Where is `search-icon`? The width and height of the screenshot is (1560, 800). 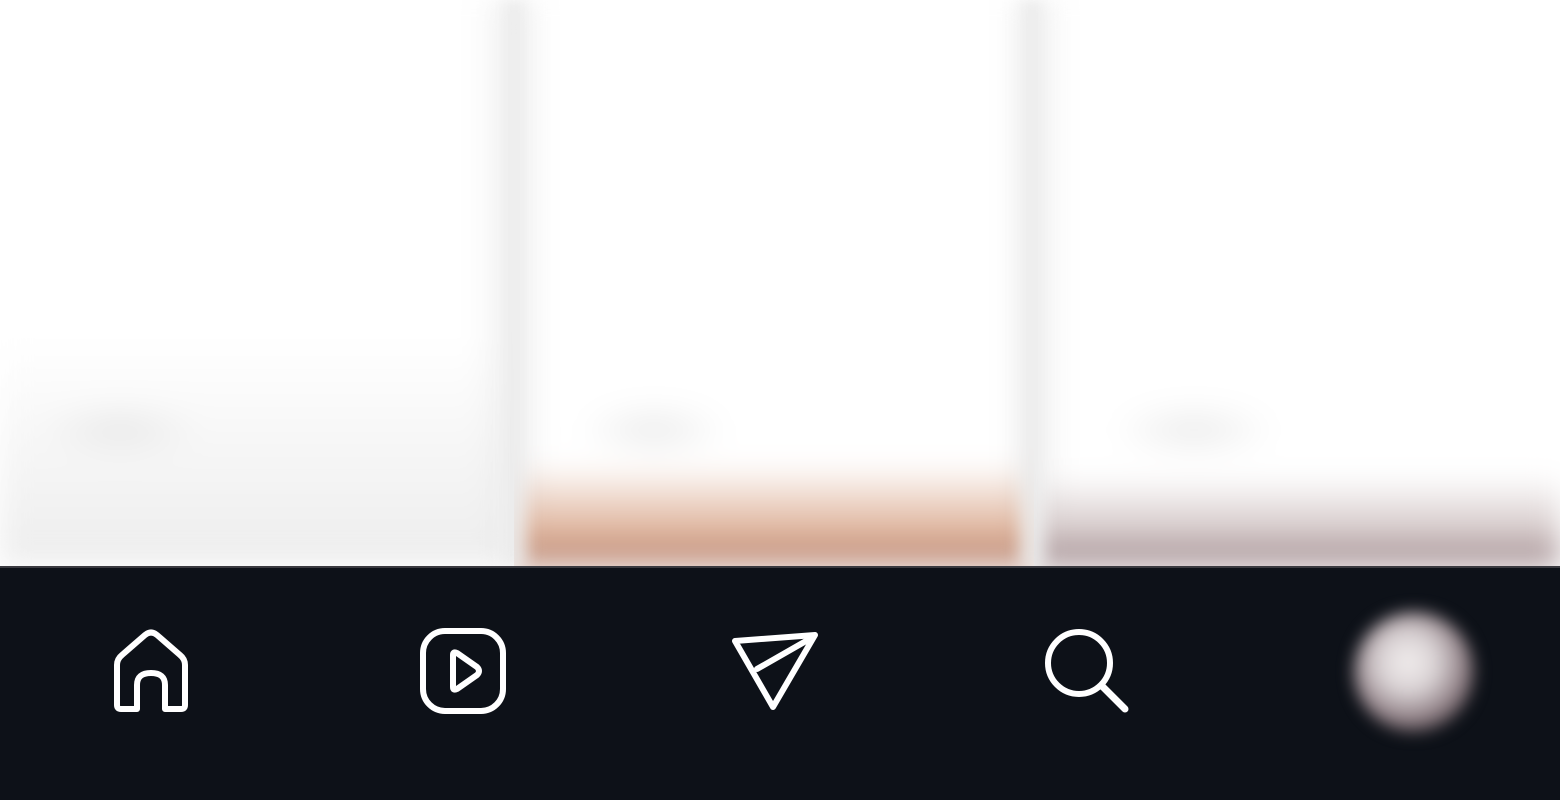 search-icon is located at coordinates (1087, 671).